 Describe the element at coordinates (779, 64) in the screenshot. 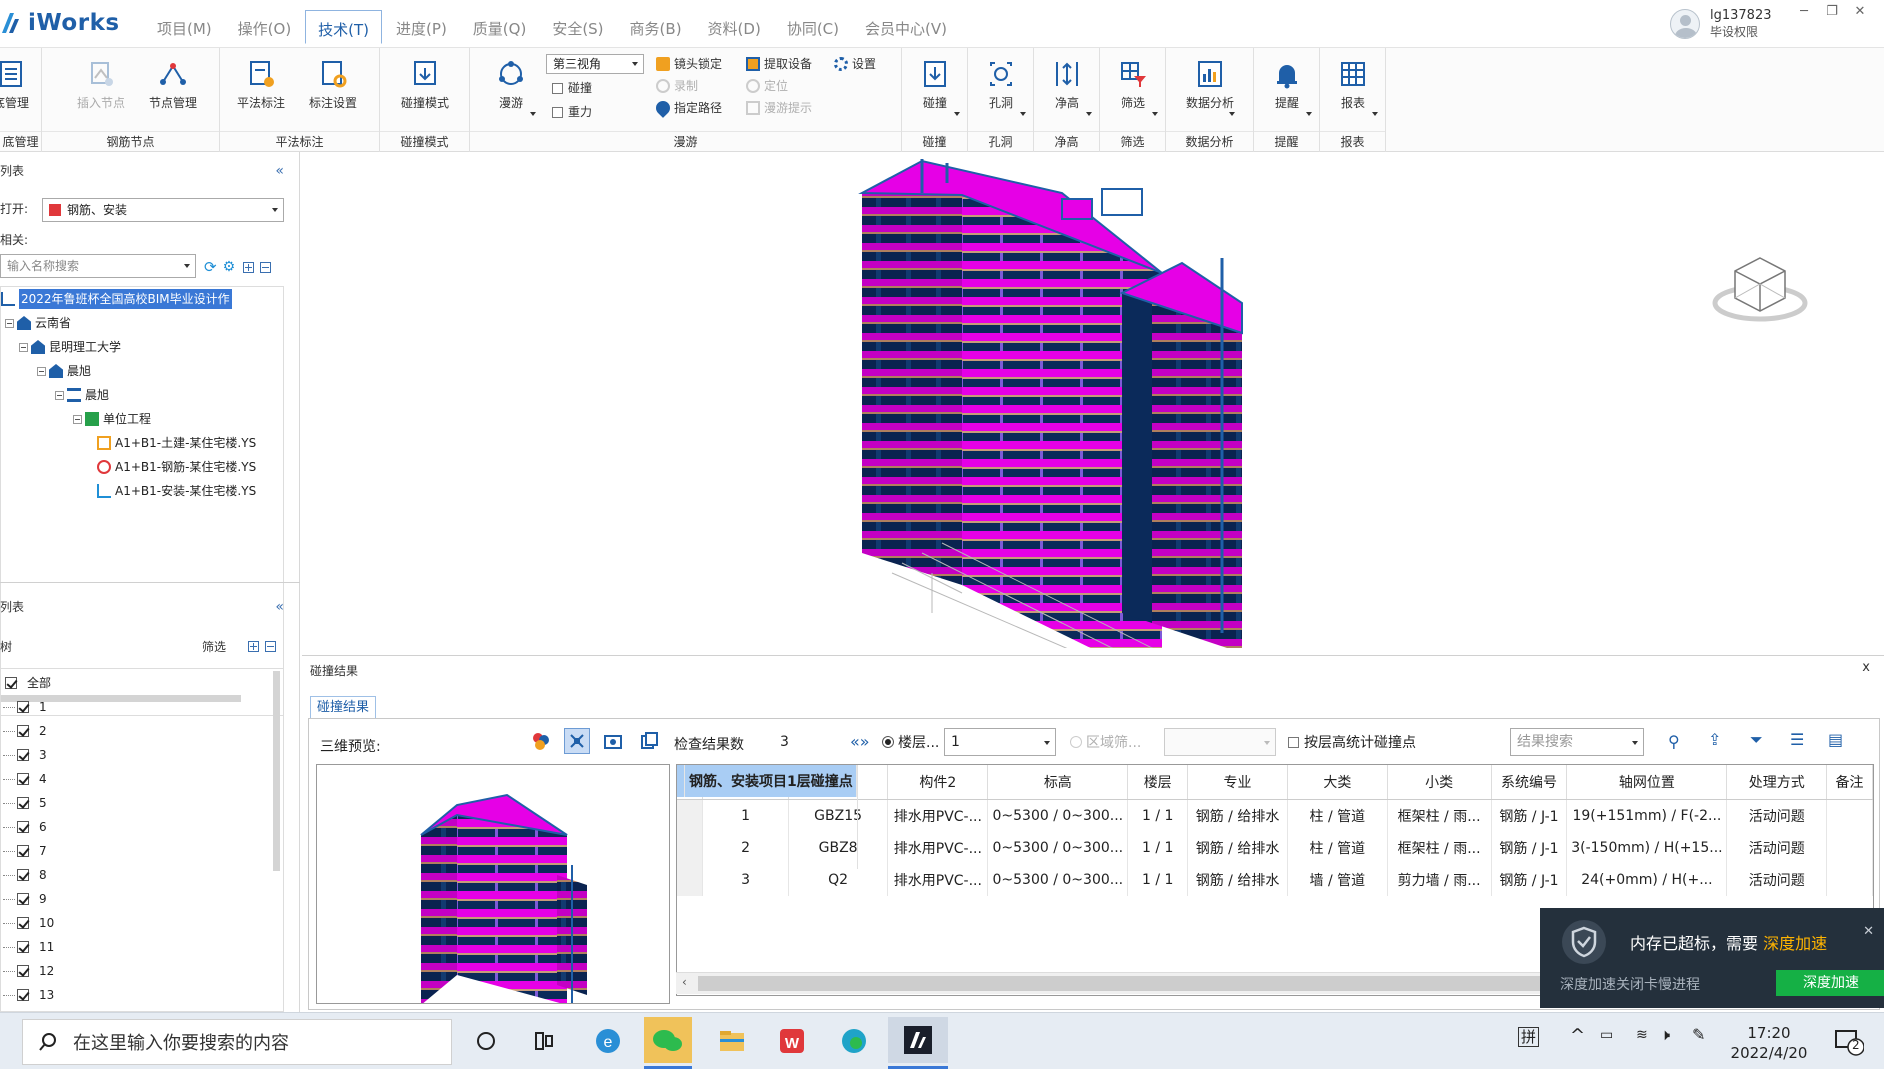

I see `extract-device-button: 提取设备` at that location.